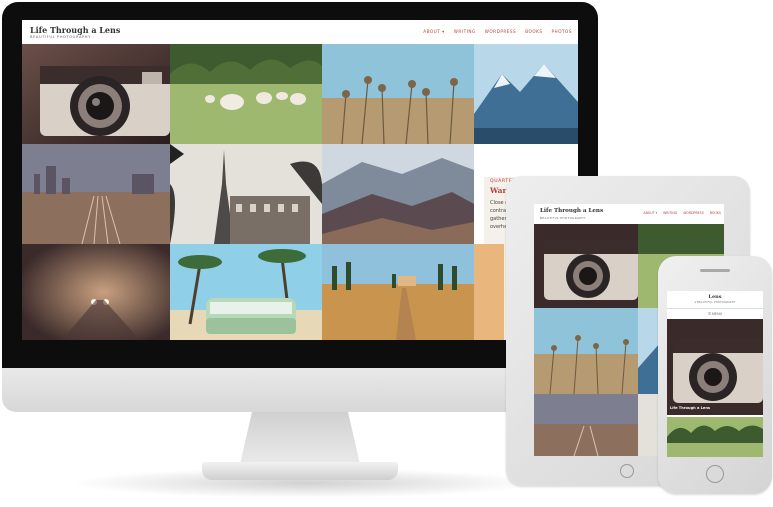  I want to click on nav-wordpress: WORDPRESS, so click(500, 31).